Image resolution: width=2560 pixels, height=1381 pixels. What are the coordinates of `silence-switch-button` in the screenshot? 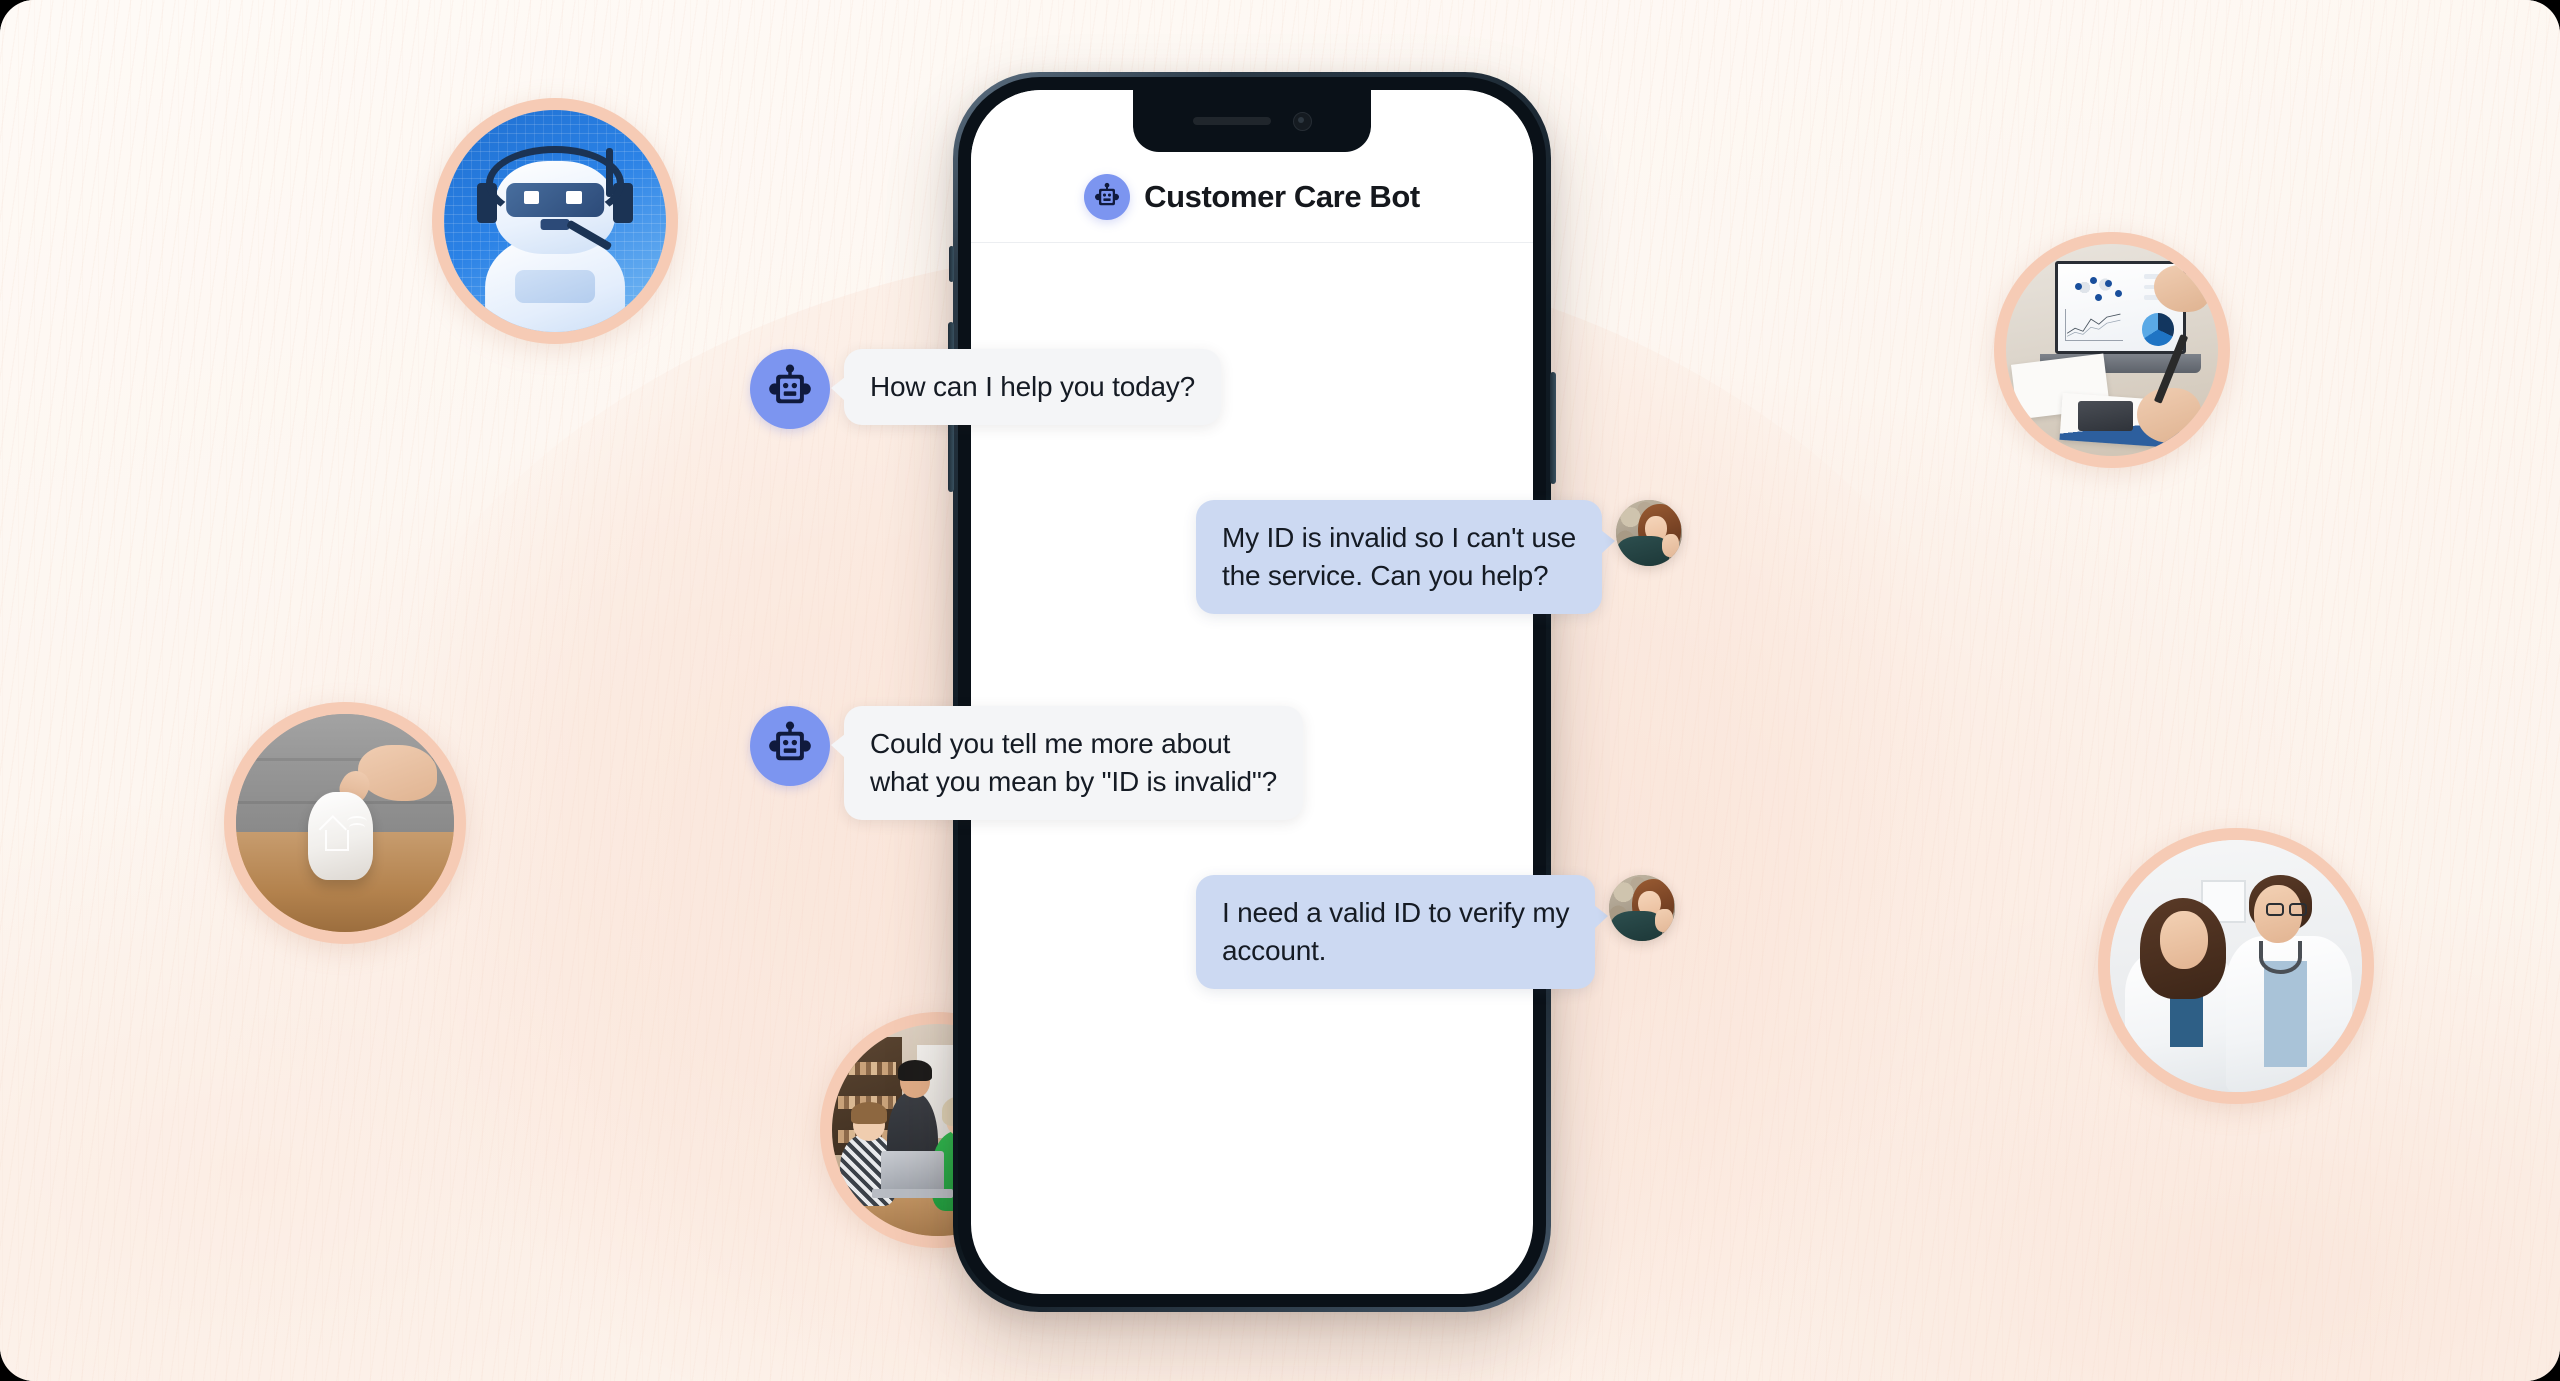 It's located at (951, 264).